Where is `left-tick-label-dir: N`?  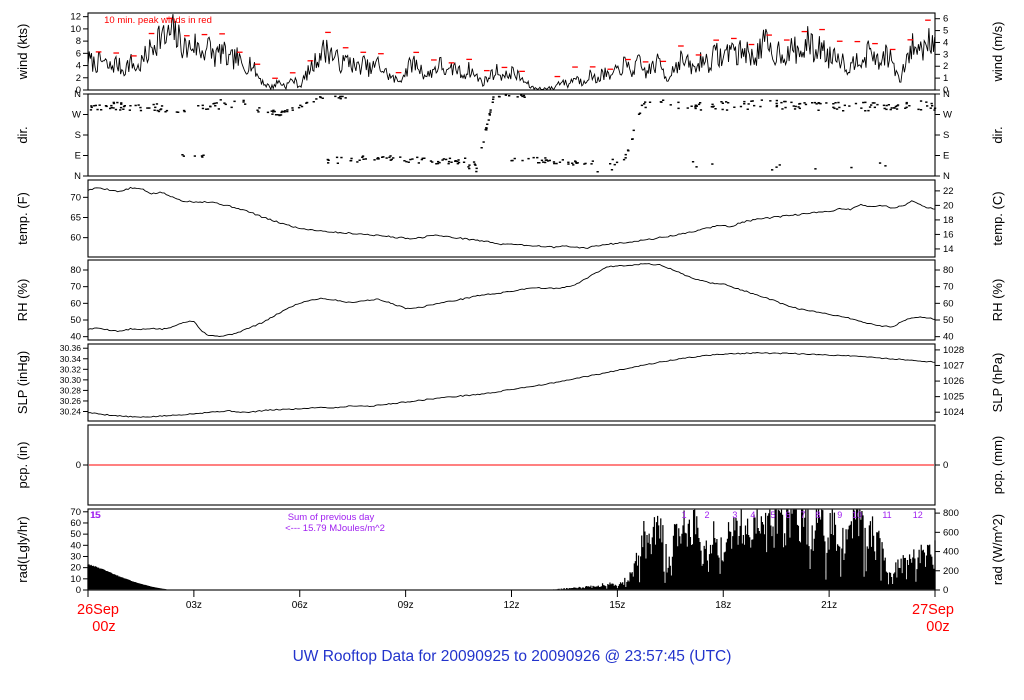
left-tick-label-dir: N is located at coordinates (77, 176).